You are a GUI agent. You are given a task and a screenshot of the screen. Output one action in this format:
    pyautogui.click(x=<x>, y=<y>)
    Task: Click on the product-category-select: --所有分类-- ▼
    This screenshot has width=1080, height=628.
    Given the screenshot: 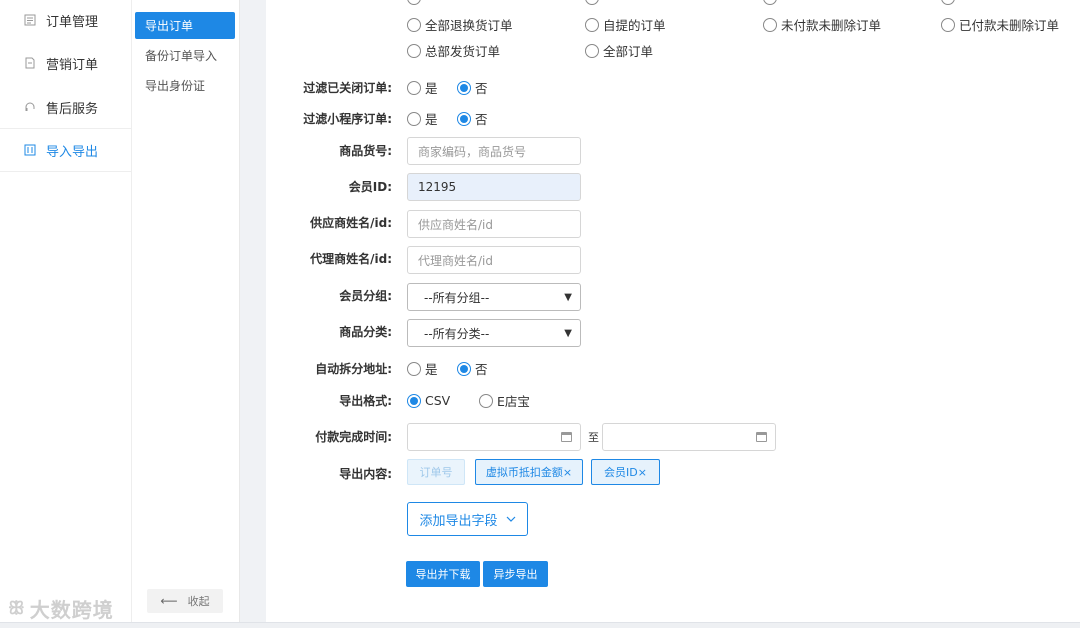 What is the action you would take?
    pyautogui.click(x=494, y=333)
    